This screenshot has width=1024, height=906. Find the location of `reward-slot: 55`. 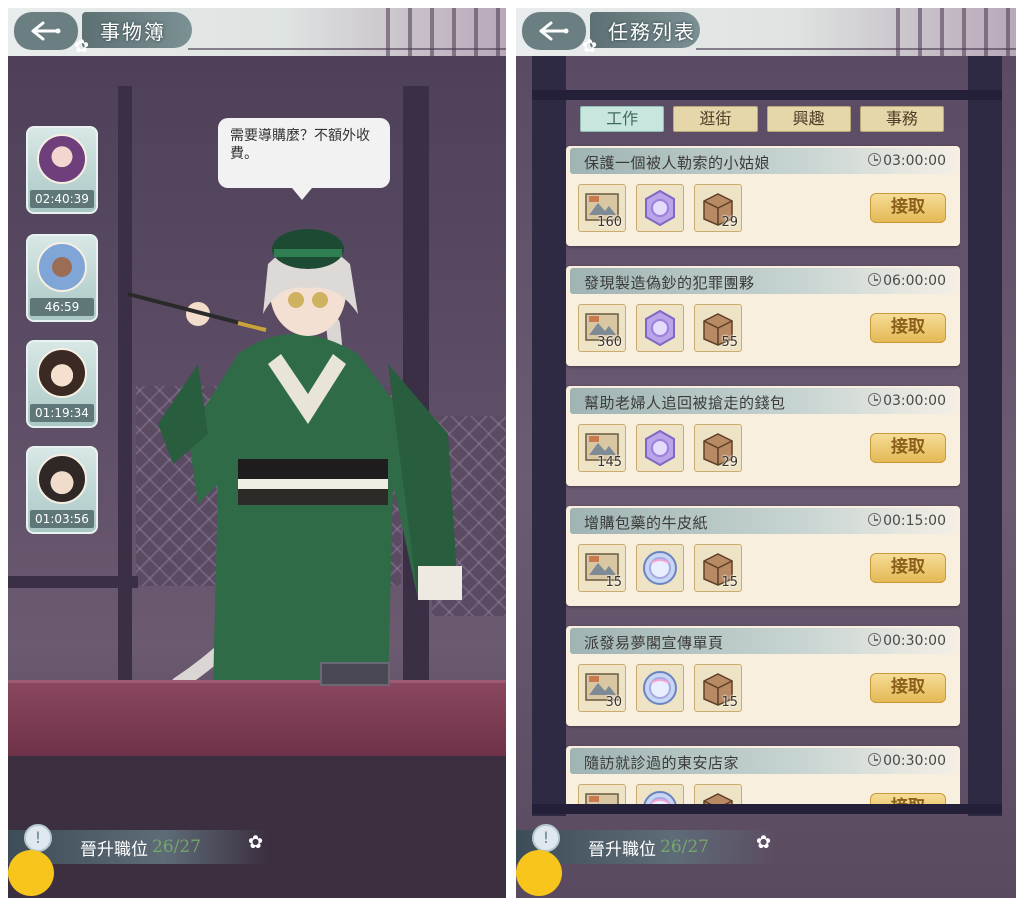

reward-slot: 55 is located at coordinates (718, 328).